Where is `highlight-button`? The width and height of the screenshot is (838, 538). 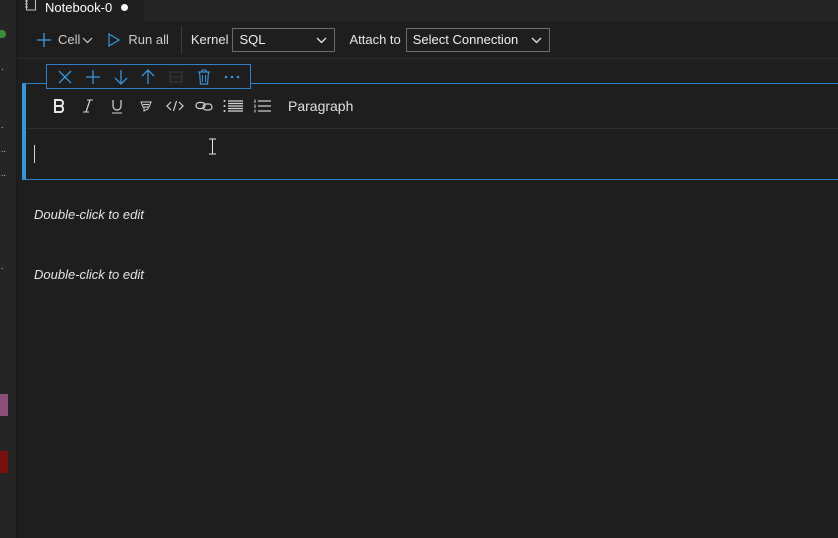 highlight-button is located at coordinates (145, 106).